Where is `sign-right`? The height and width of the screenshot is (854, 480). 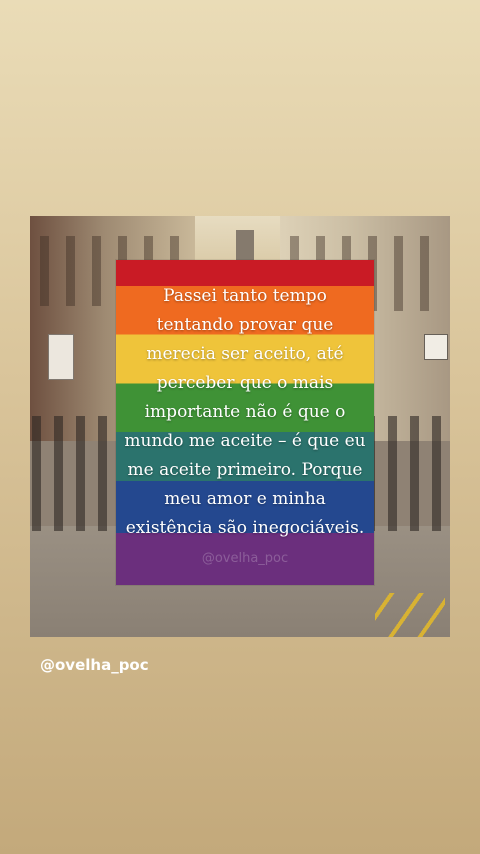
sign-right is located at coordinates (436, 347).